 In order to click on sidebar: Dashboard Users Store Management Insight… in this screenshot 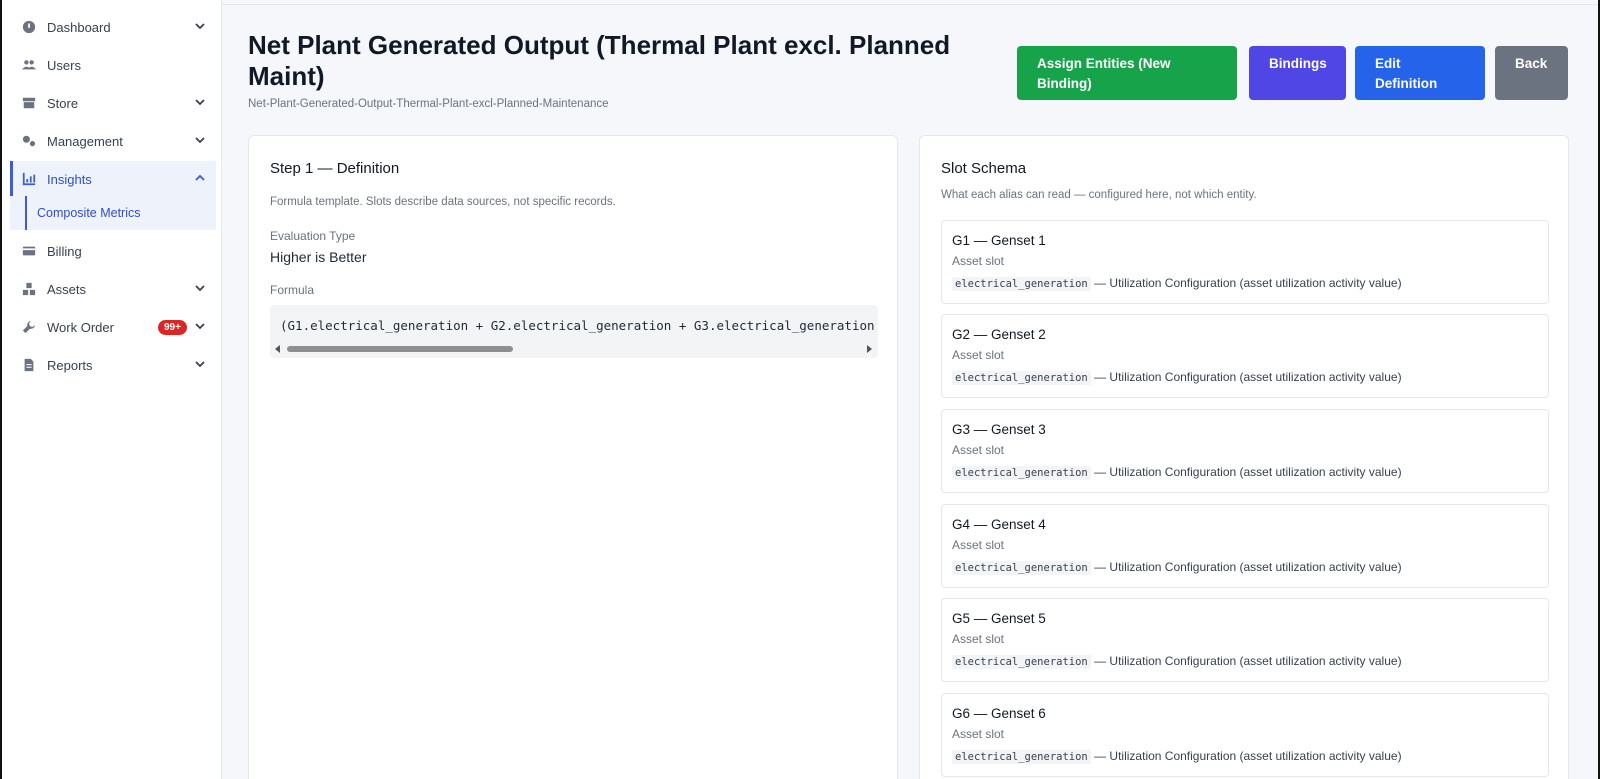, I will do `click(112, 389)`.